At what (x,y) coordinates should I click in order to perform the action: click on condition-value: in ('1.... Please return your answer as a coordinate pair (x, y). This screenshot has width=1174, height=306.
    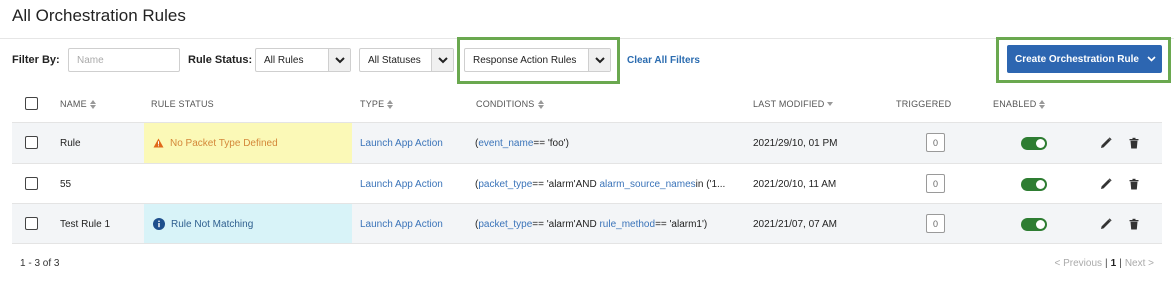
    Looking at the image, I should click on (710, 184).